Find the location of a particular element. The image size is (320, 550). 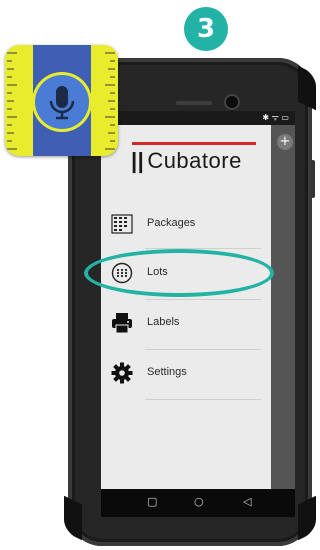

menu-item-label: Packages is located at coordinates (171, 223).